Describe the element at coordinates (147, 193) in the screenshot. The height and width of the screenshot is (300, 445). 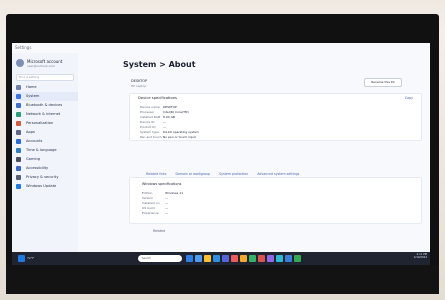
I see `win-spec-key: Edition` at that location.